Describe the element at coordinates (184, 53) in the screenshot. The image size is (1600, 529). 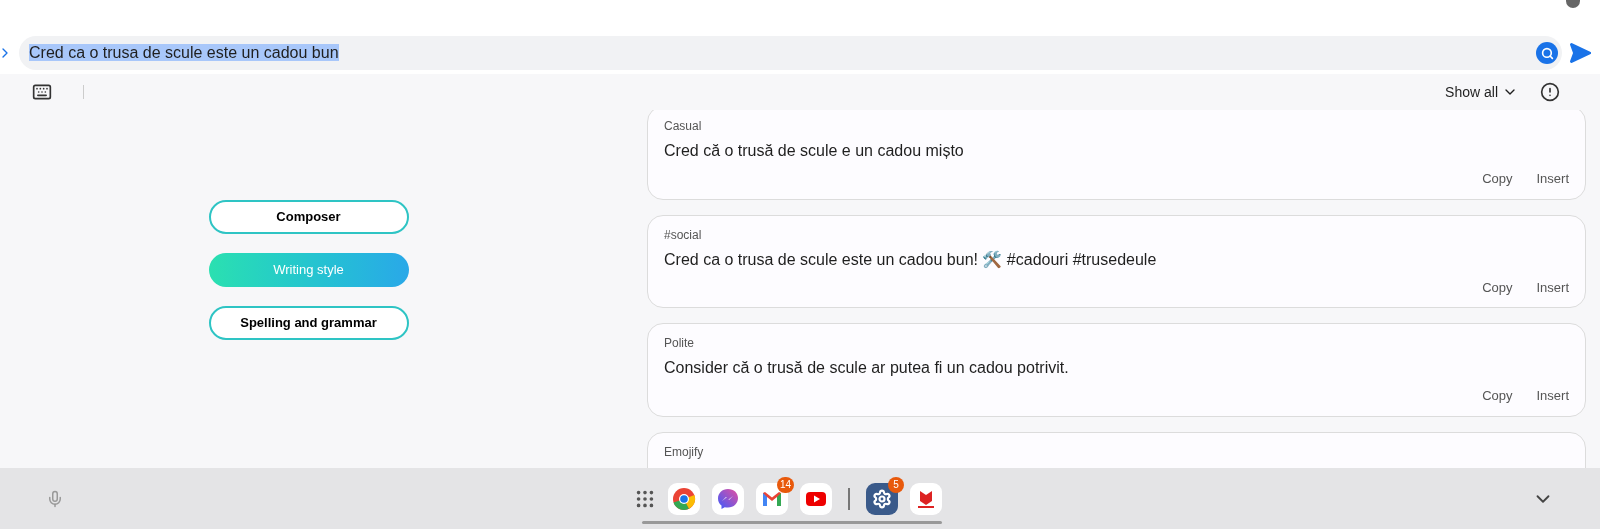
I see `input-text: Cred ca o trusa de scule este un cadou bun` at that location.